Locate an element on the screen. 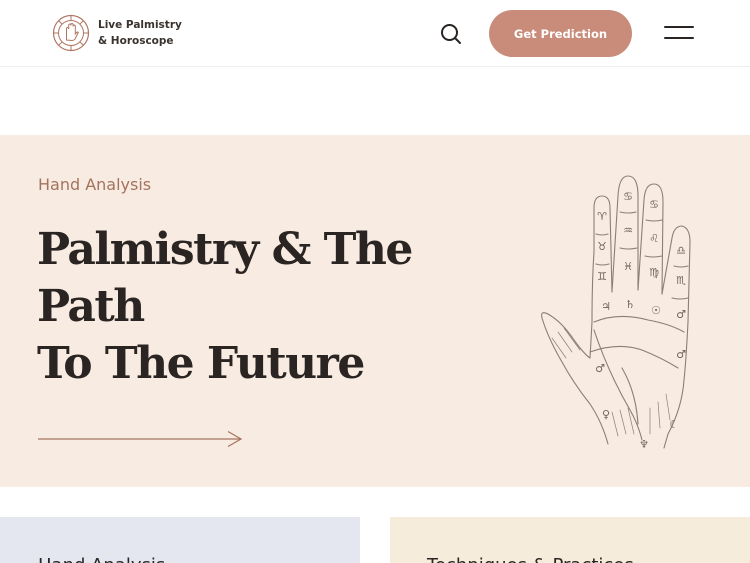 This screenshot has width=750, height=563. card-title: Hand Analysis is located at coordinates (101, 559).